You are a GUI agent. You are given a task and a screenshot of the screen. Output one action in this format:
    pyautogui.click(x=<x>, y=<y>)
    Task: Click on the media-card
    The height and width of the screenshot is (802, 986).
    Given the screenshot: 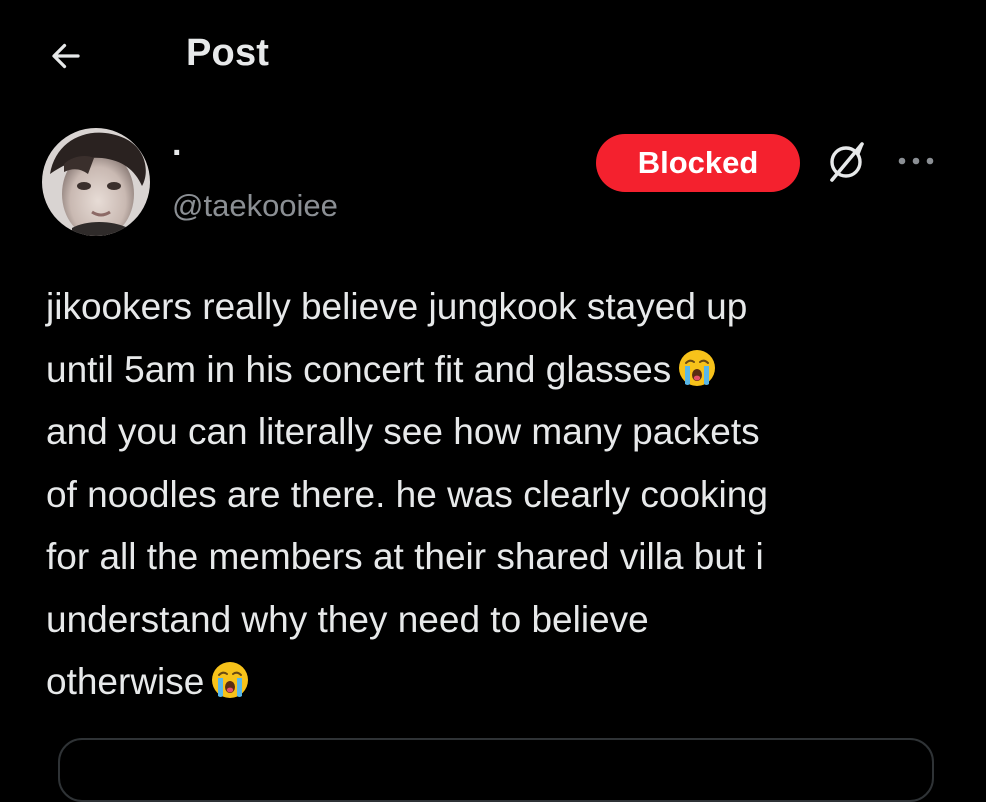 What is the action you would take?
    pyautogui.click(x=496, y=770)
    